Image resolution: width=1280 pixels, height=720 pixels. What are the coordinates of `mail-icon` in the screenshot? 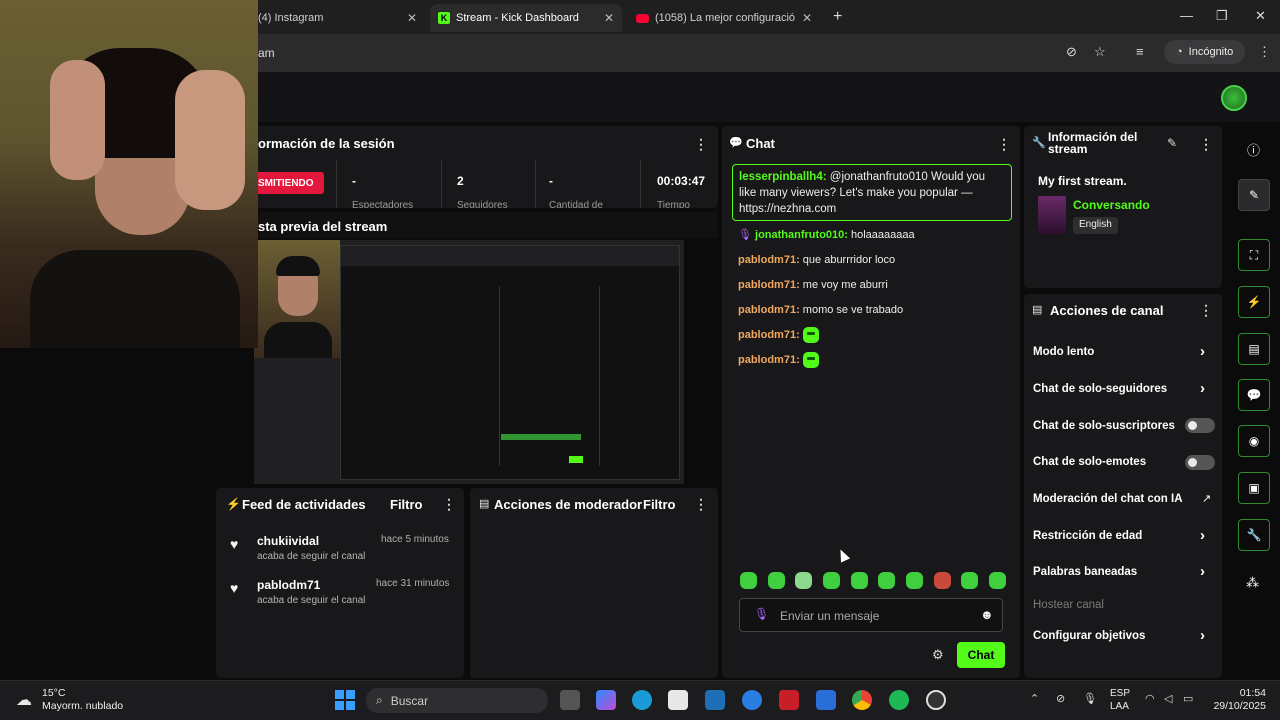 It's located at (826, 700).